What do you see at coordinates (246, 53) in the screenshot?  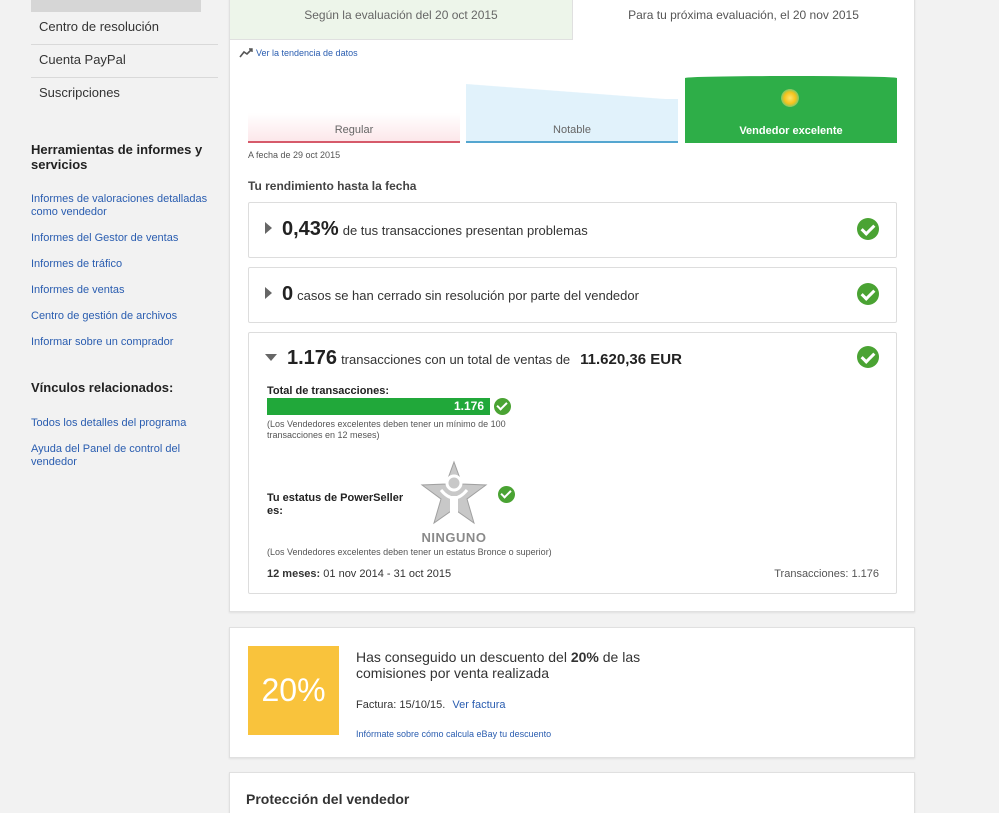 I see `trend-icon` at bounding box center [246, 53].